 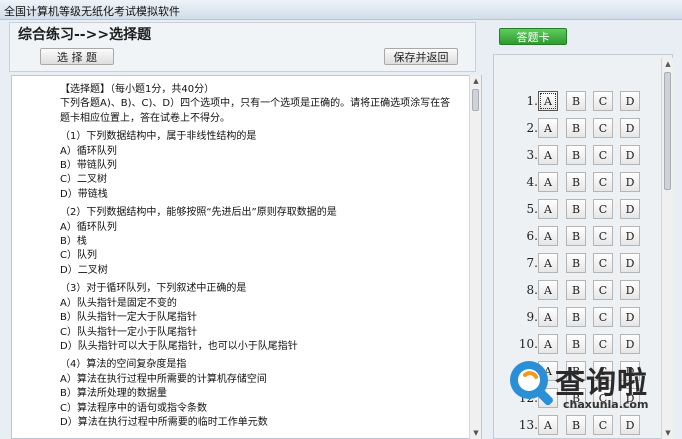 What do you see at coordinates (532, 263) in the screenshot?
I see `answer-row-number: 7.` at bounding box center [532, 263].